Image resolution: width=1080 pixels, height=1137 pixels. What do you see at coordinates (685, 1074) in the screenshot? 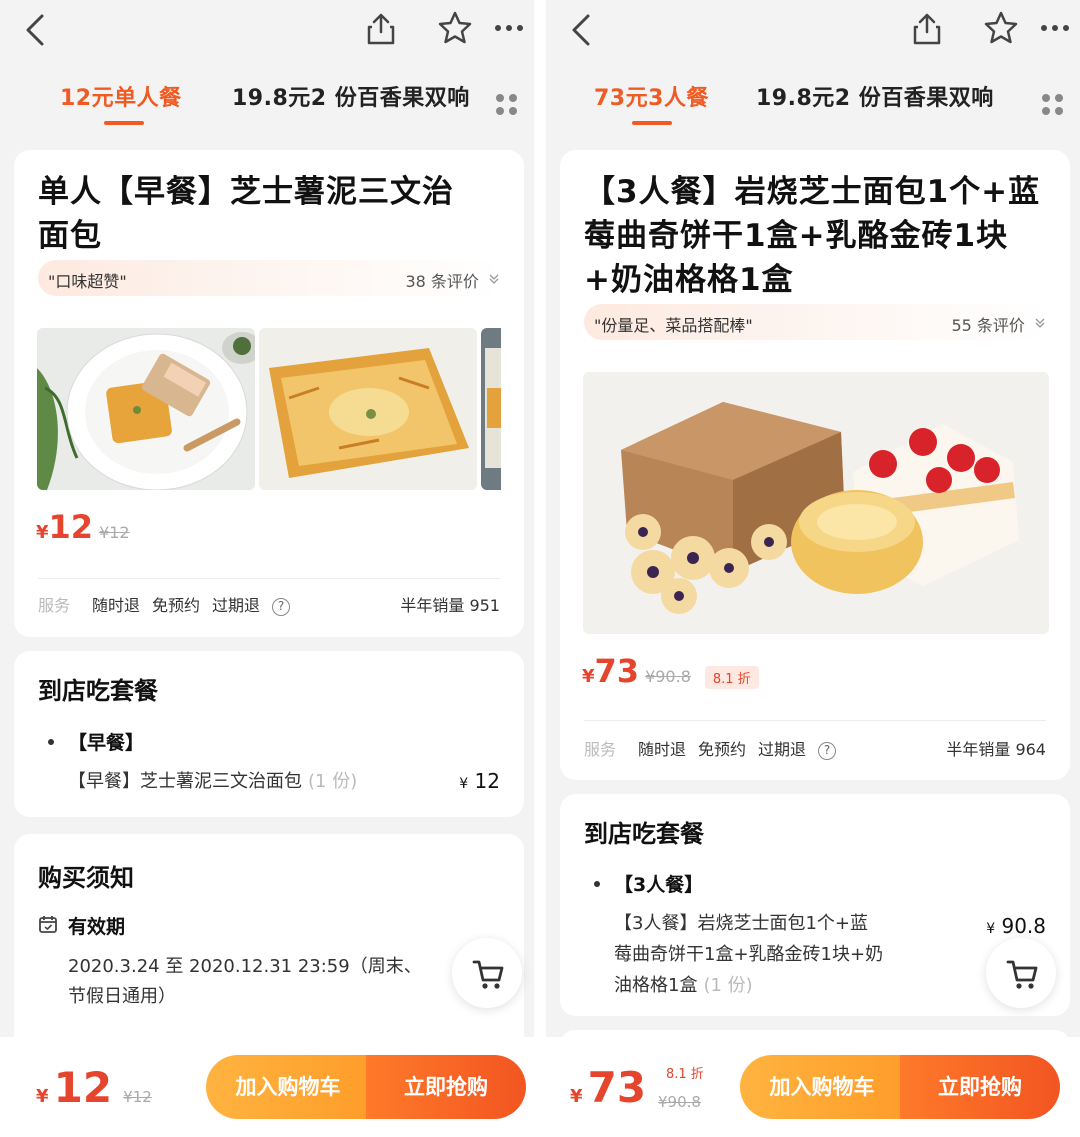
I see `bottom-discount: 8.1 折` at bounding box center [685, 1074].